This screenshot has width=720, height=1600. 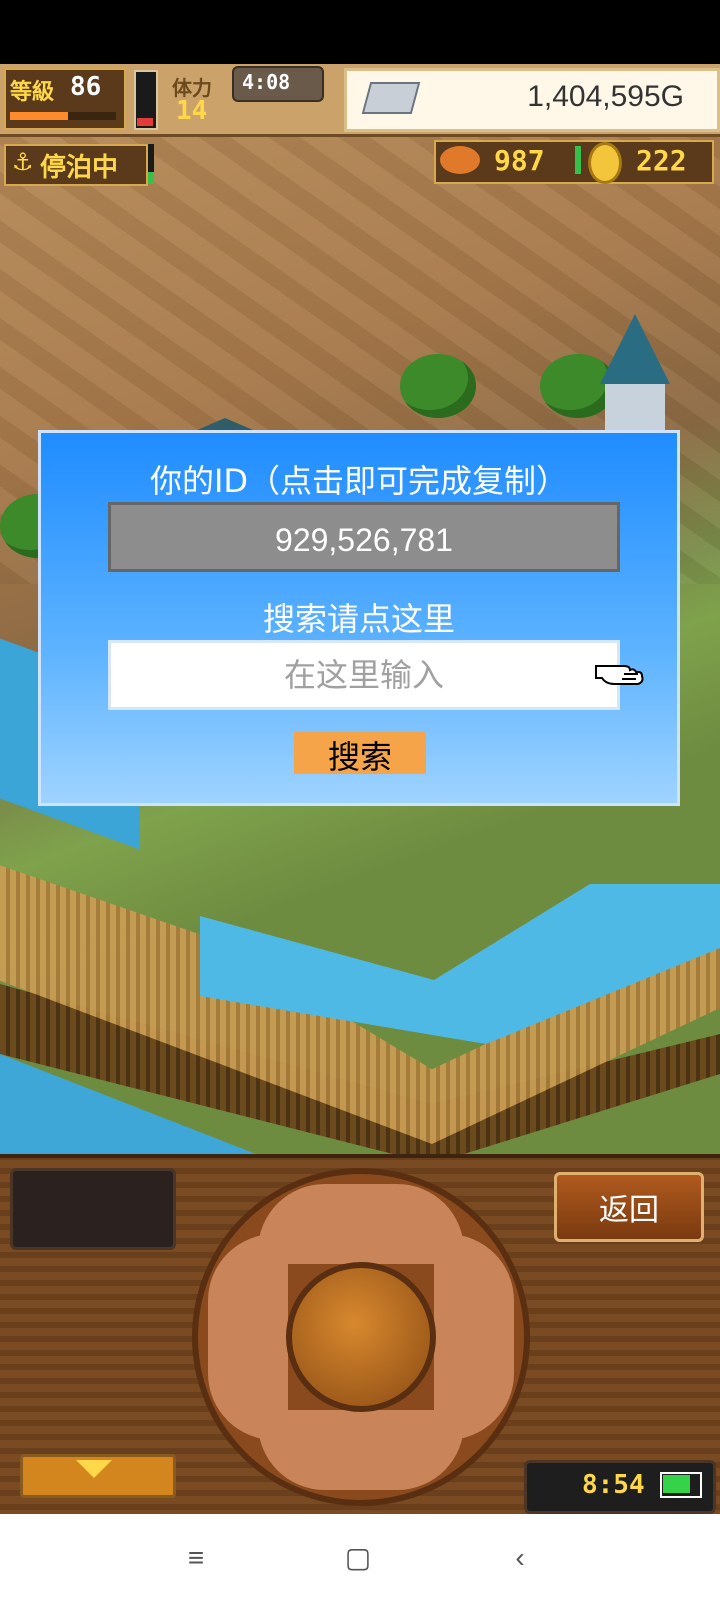 What do you see at coordinates (520, 1558) in the screenshot?
I see `nav-back-button: ‹` at bounding box center [520, 1558].